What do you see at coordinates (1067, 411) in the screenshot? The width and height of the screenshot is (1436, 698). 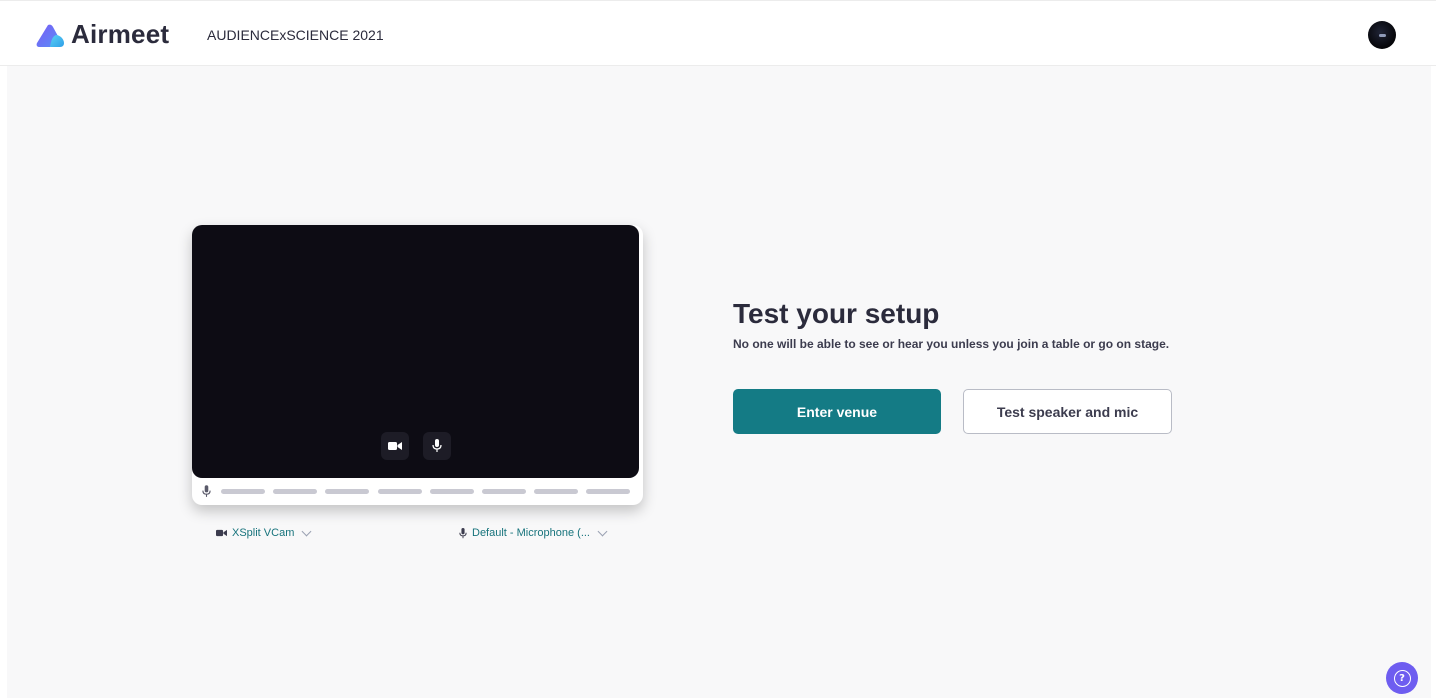 I see `test-speaker-mic-button: Test speaker and mic` at bounding box center [1067, 411].